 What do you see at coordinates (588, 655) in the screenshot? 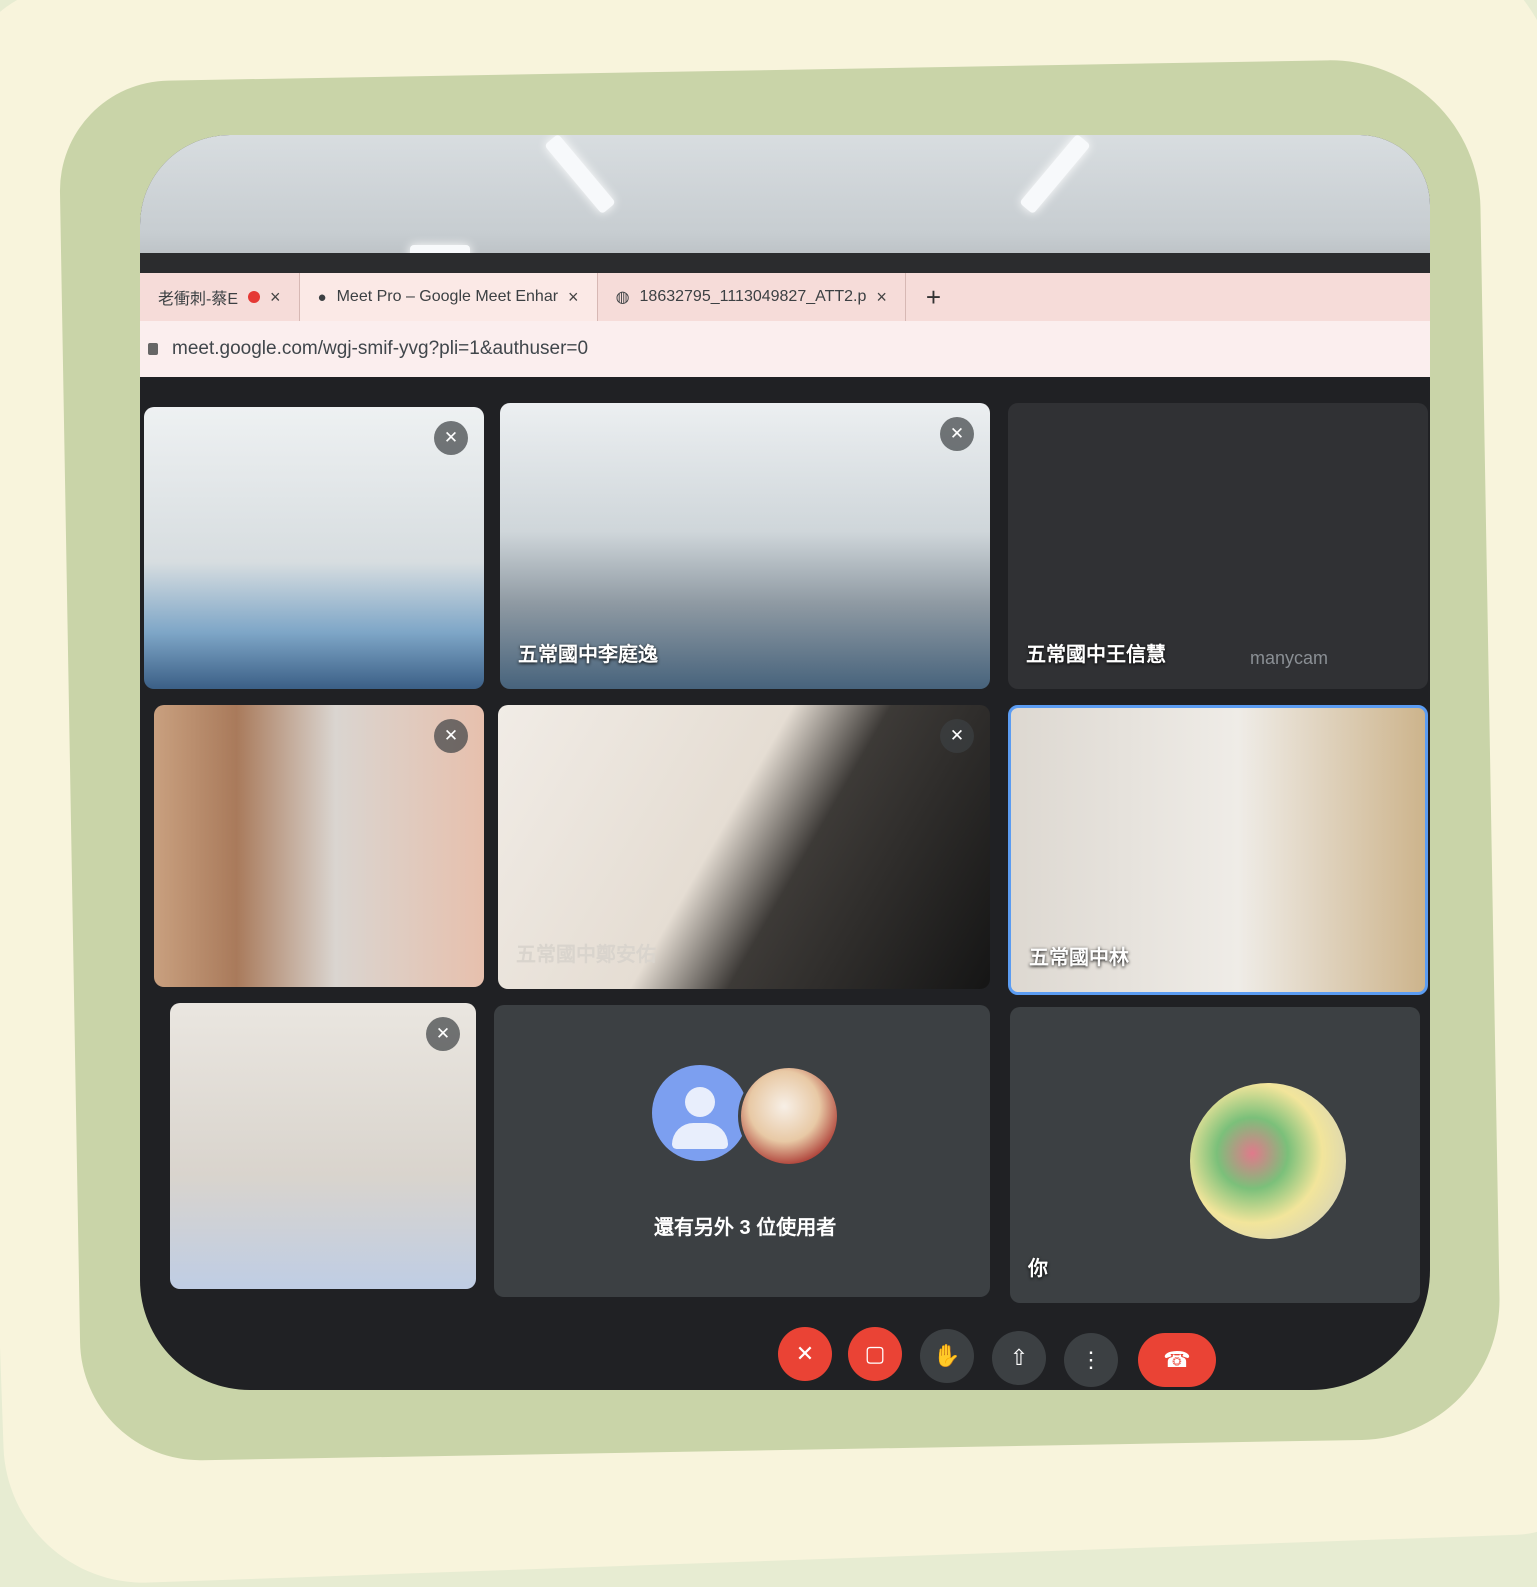
I see `participant-name: 五常國中李庭逸` at bounding box center [588, 655].